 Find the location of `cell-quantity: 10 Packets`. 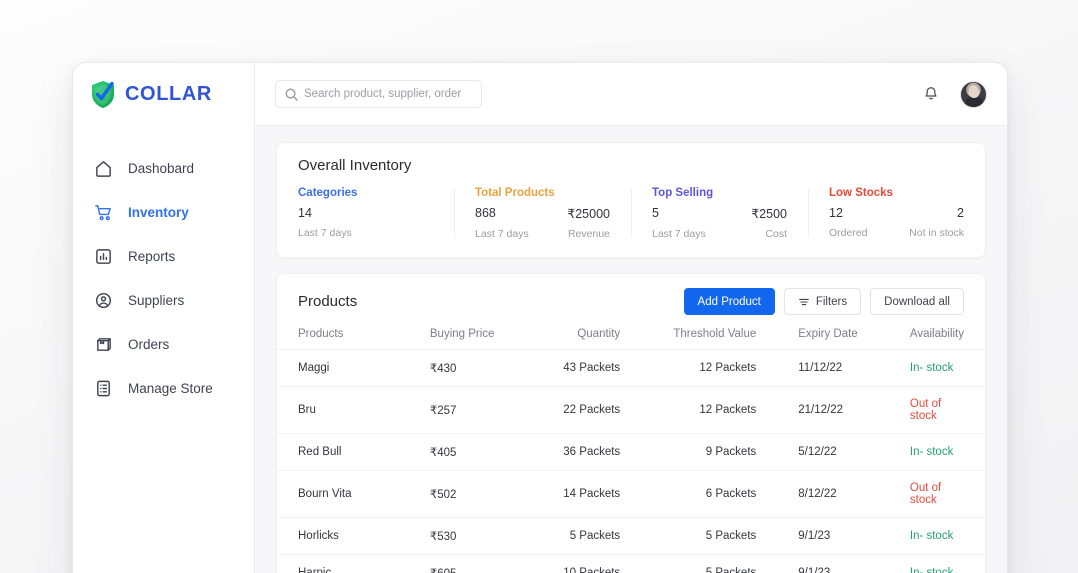

cell-quantity: 10 Packets is located at coordinates (584, 563).